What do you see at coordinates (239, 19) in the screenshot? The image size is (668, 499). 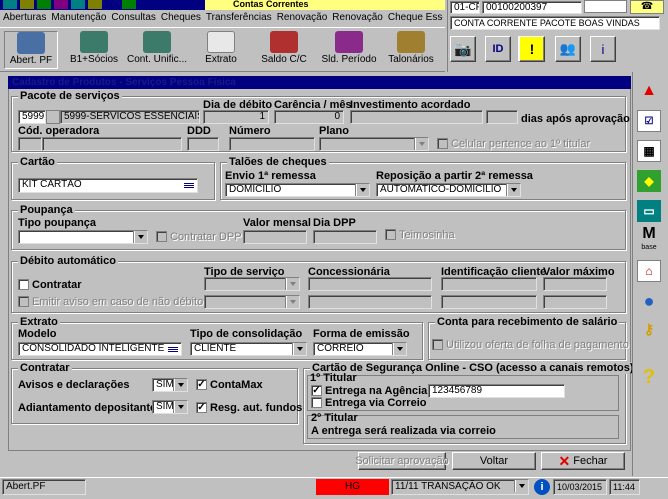 I see `menu-transferencias: Transferências` at bounding box center [239, 19].